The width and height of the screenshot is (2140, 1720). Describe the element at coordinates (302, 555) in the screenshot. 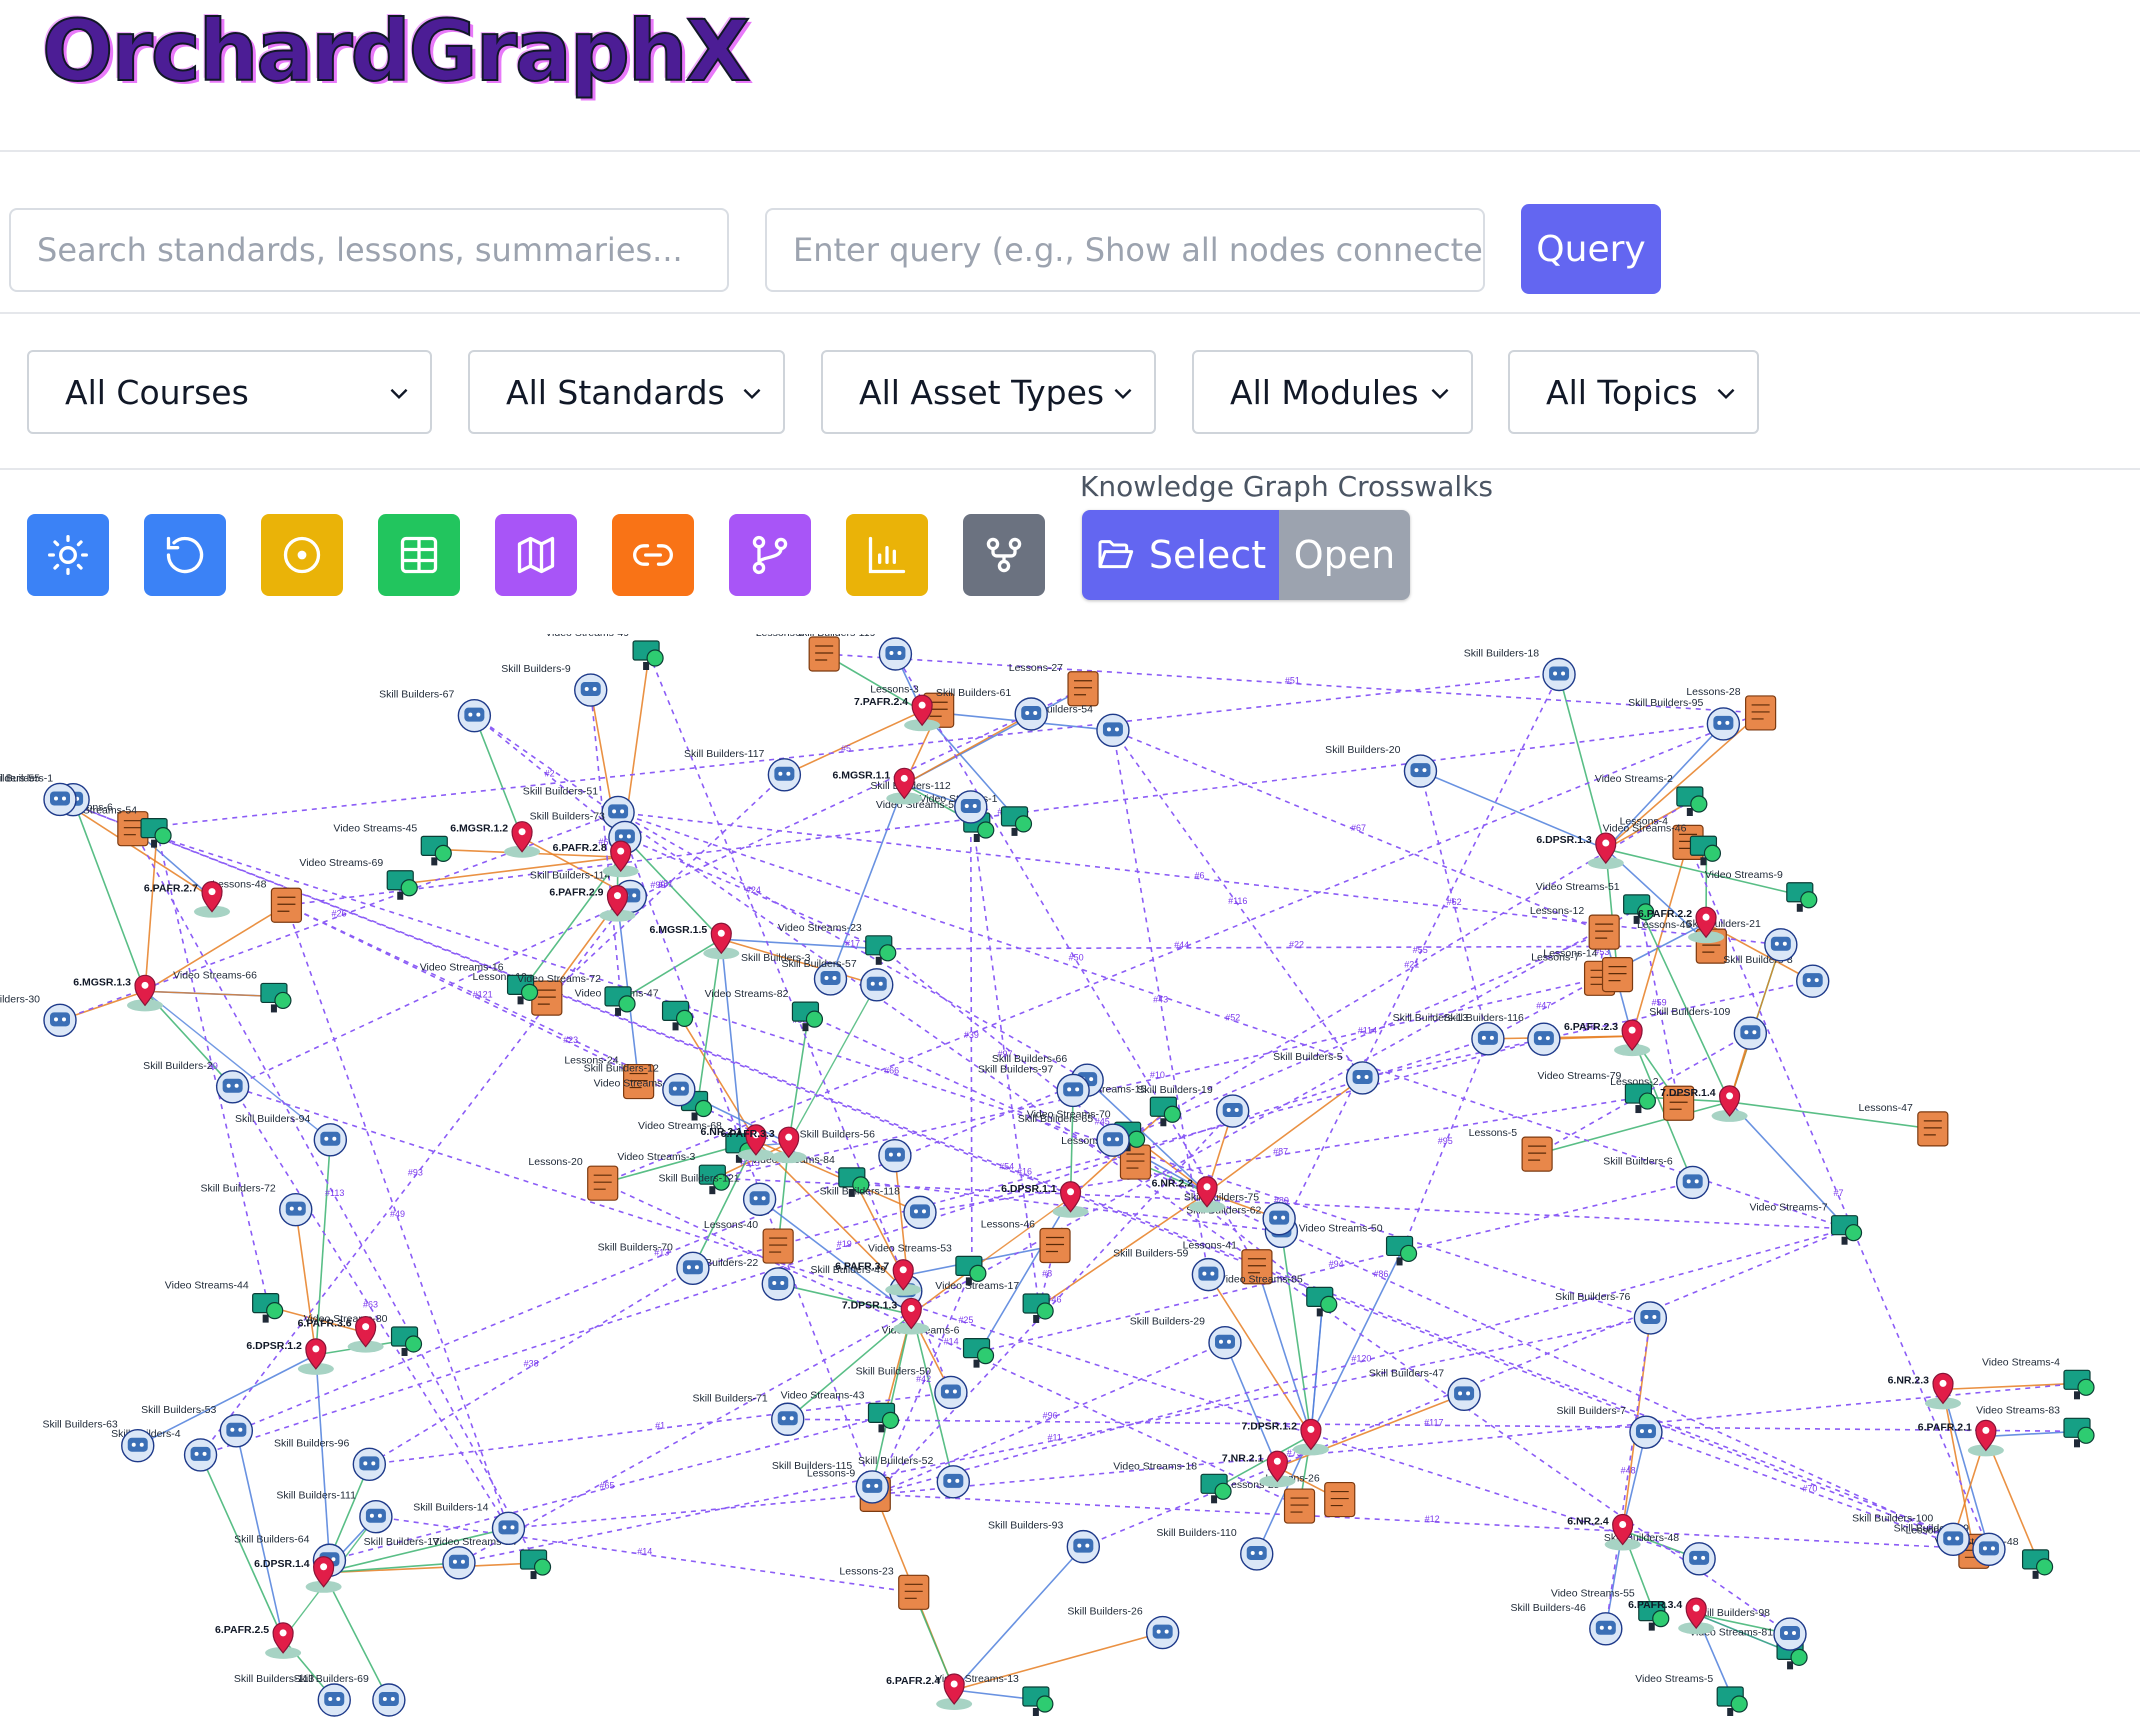

I see `focus-button` at that location.